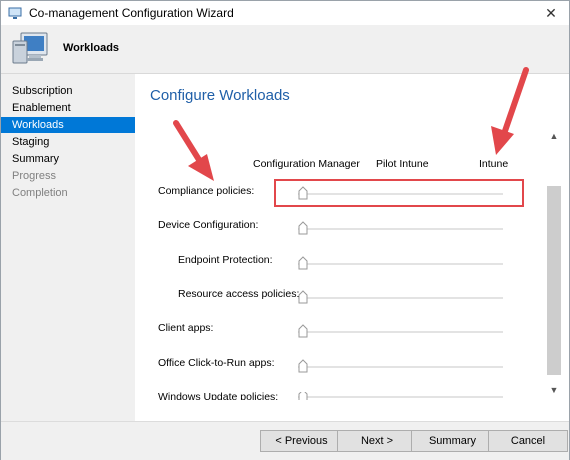  I want to click on annotation-arrow-intune, so click(510, 111).